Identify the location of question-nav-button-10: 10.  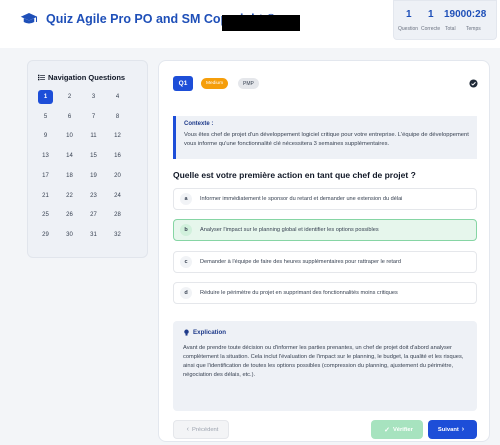
(69, 136).